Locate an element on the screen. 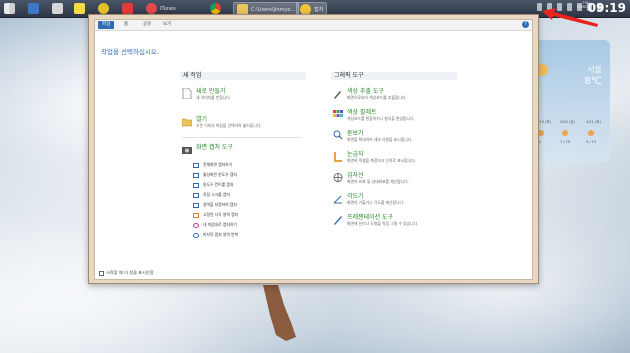 This screenshot has width=630, height=353. tool-title: 십자선 is located at coordinates (355, 175).